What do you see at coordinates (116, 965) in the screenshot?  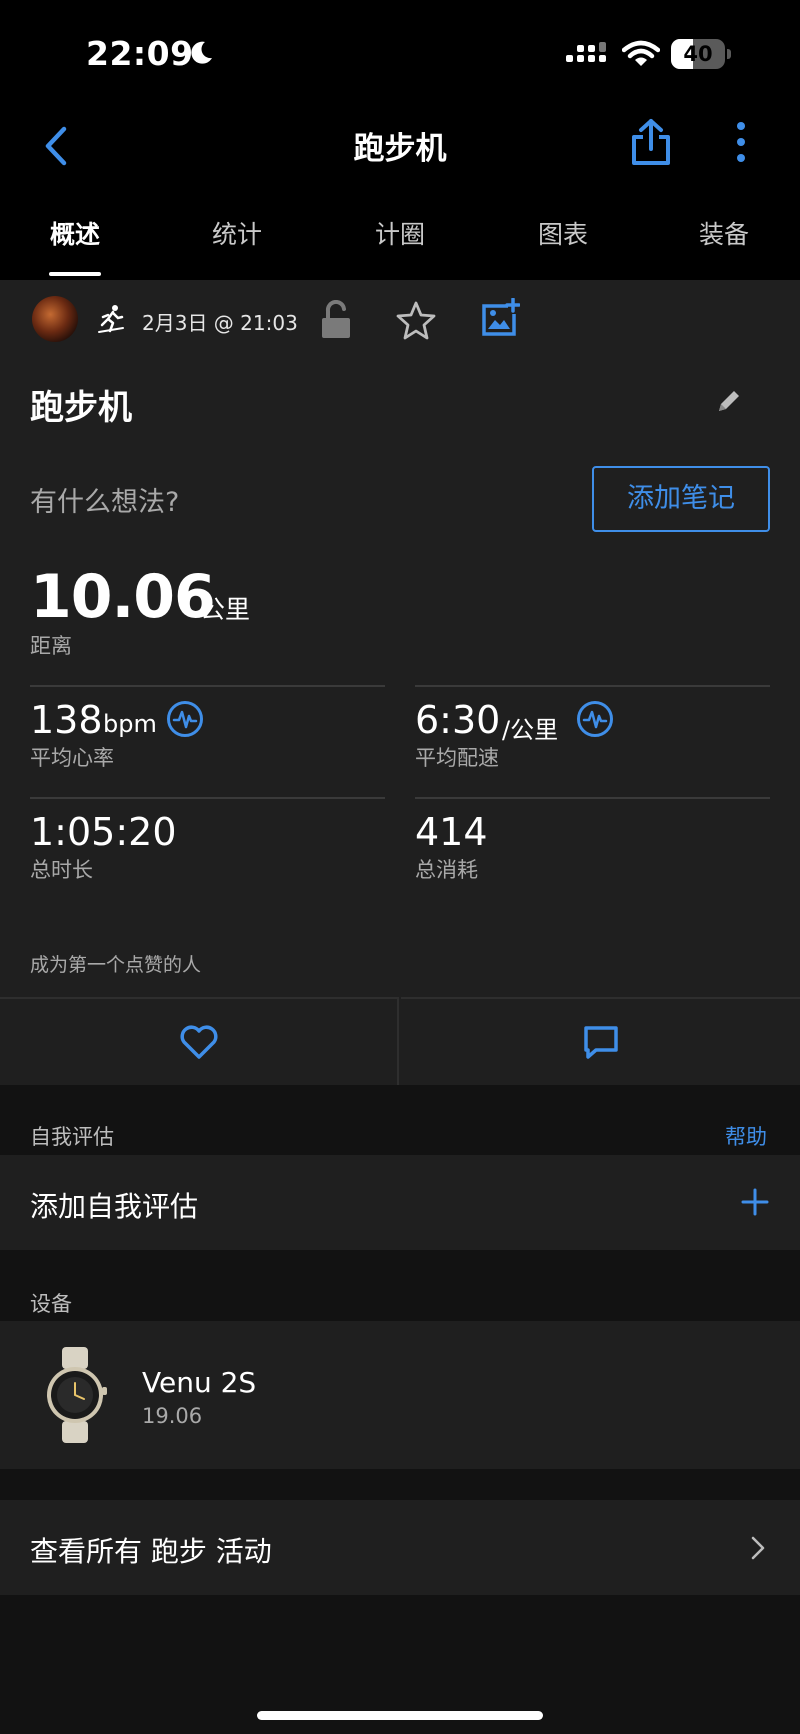 I see `like-prompt: 成为第一个点赞的人` at bounding box center [116, 965].